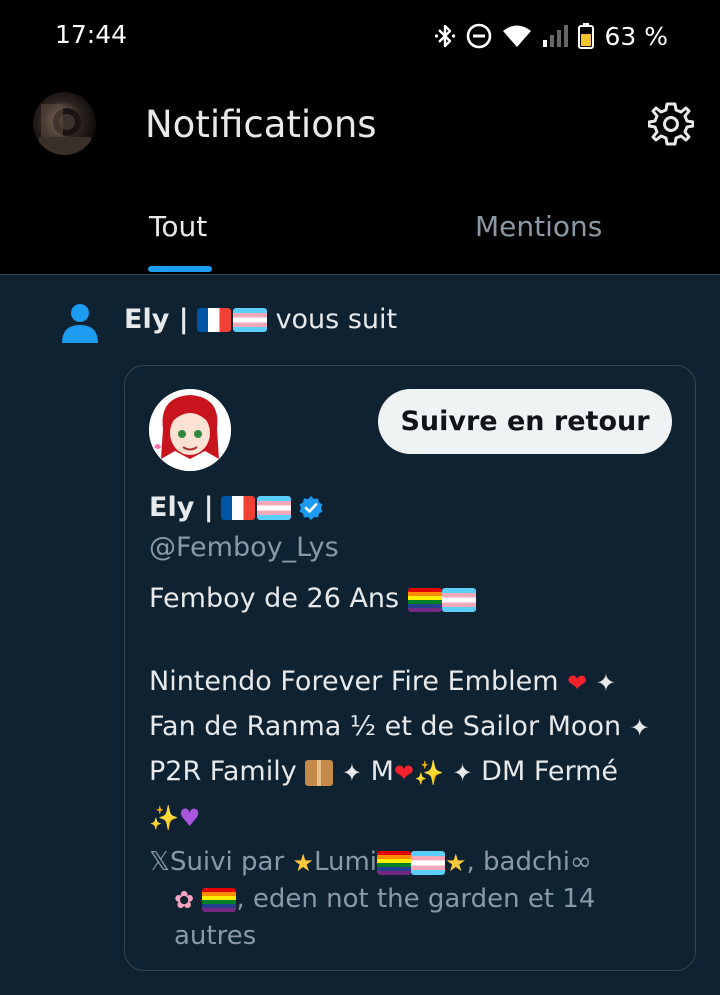 The width and height of the screenshot is (720, 995). What do you see at coordinates (217, 862) in the screenshot?
I see `followed-by-prefix: 𝕏Suivi par` at bounding box center [217, 862].